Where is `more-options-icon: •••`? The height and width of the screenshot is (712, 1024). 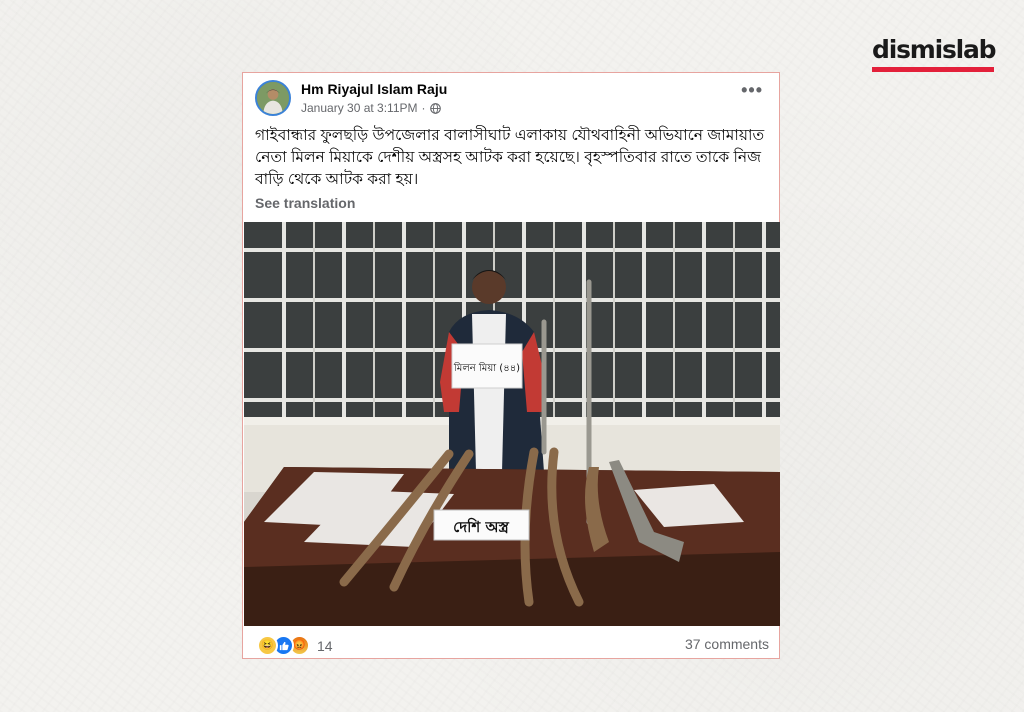 more-options-icon: ••• is located at coordinates (752, 90).